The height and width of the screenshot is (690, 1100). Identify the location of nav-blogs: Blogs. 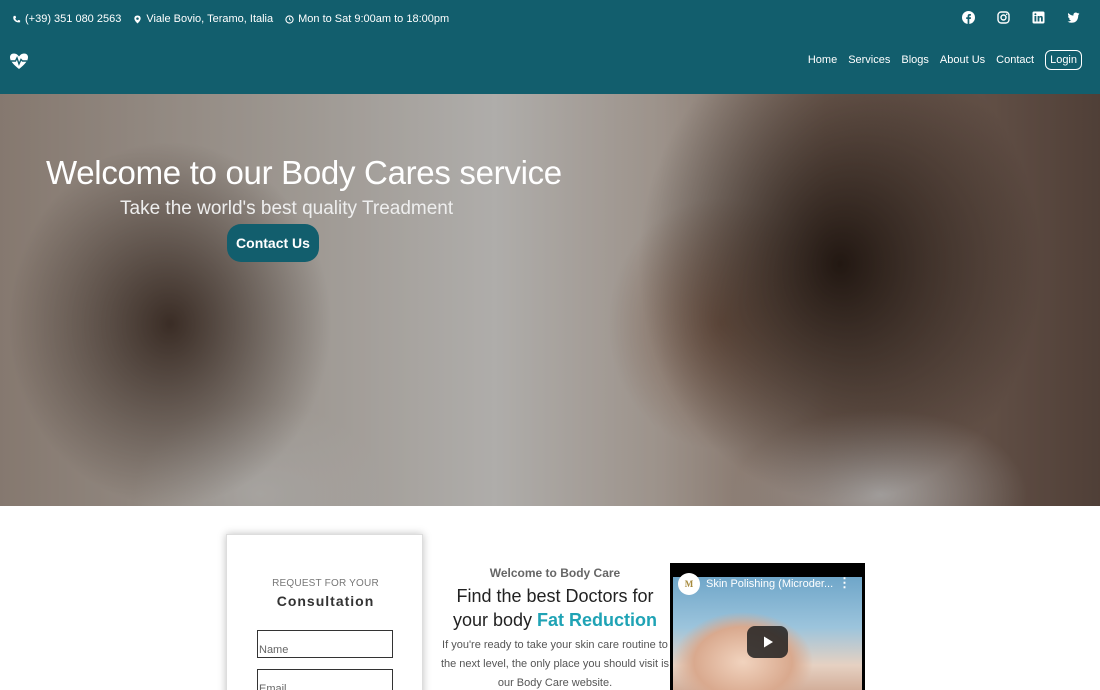
(915, 60).